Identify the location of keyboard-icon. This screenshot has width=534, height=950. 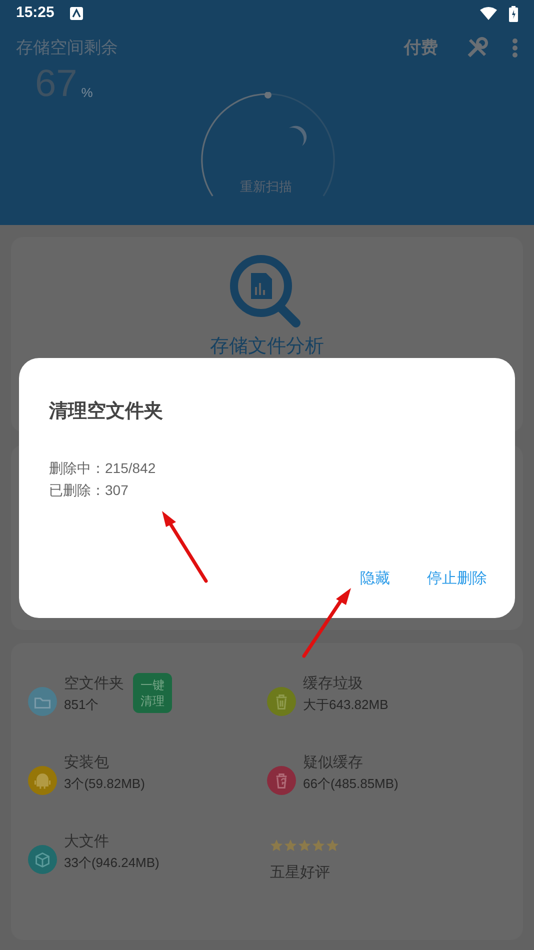
(77, 13).